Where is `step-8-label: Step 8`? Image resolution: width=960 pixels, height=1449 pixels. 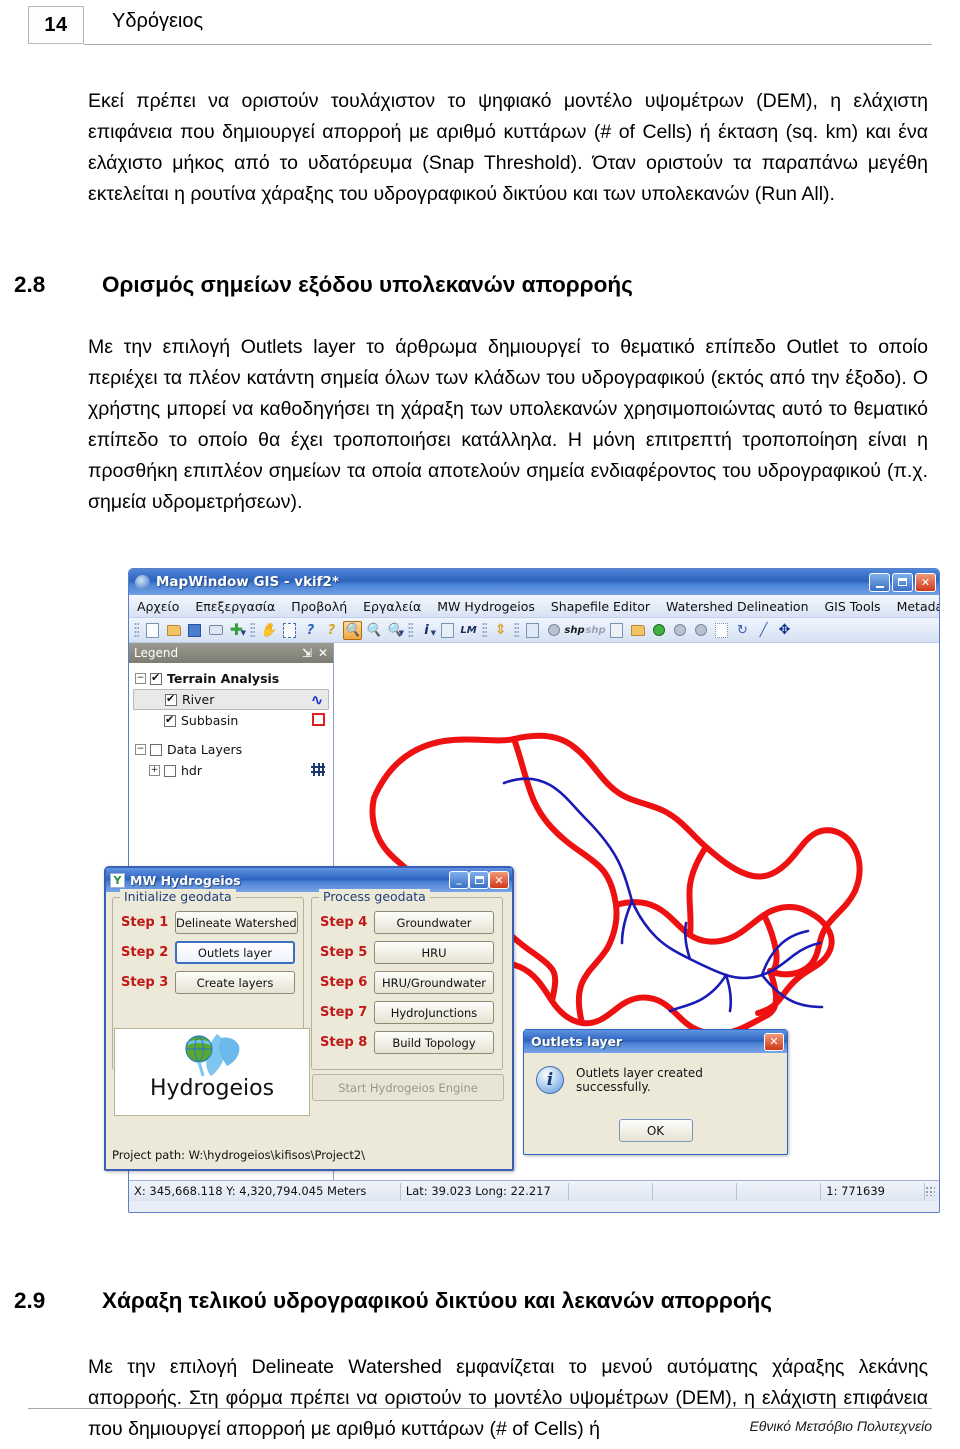 step-8-label: Step 8 is located at coordinates (344, 1042).